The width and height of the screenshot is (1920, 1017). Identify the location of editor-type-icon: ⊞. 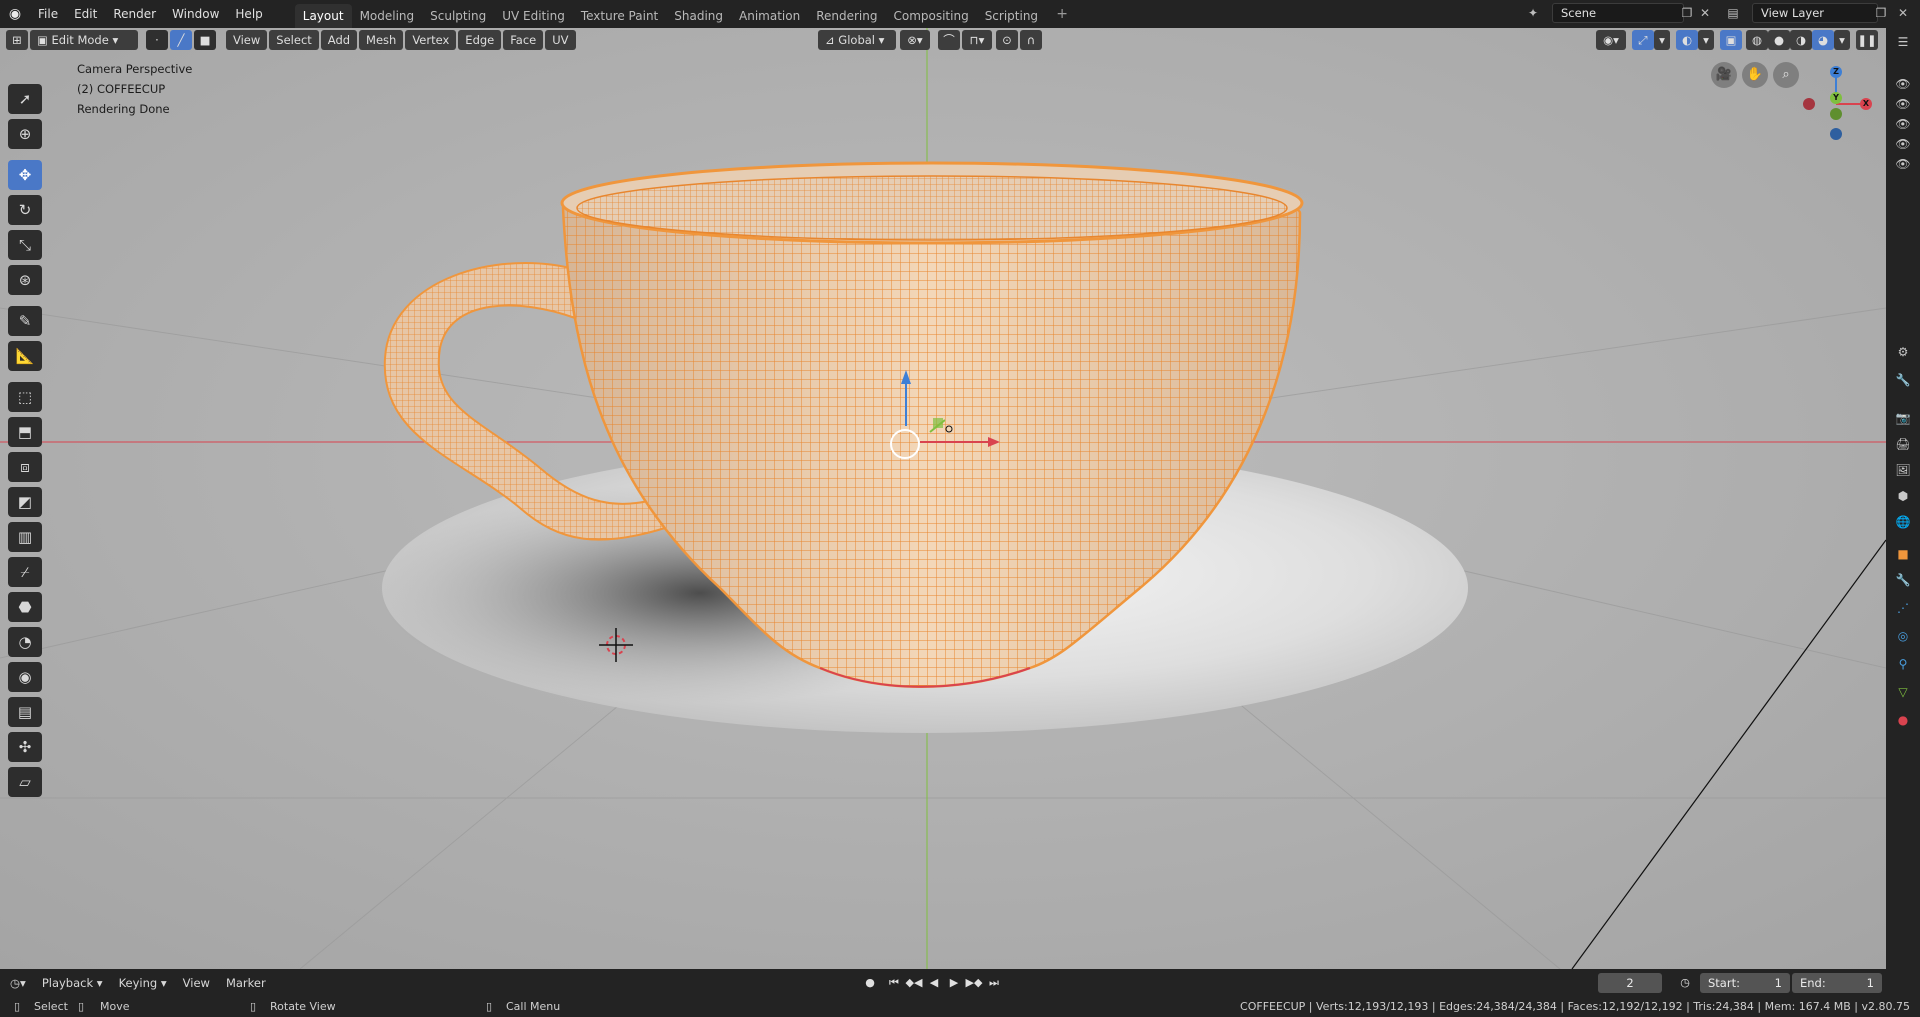
(17, 40).